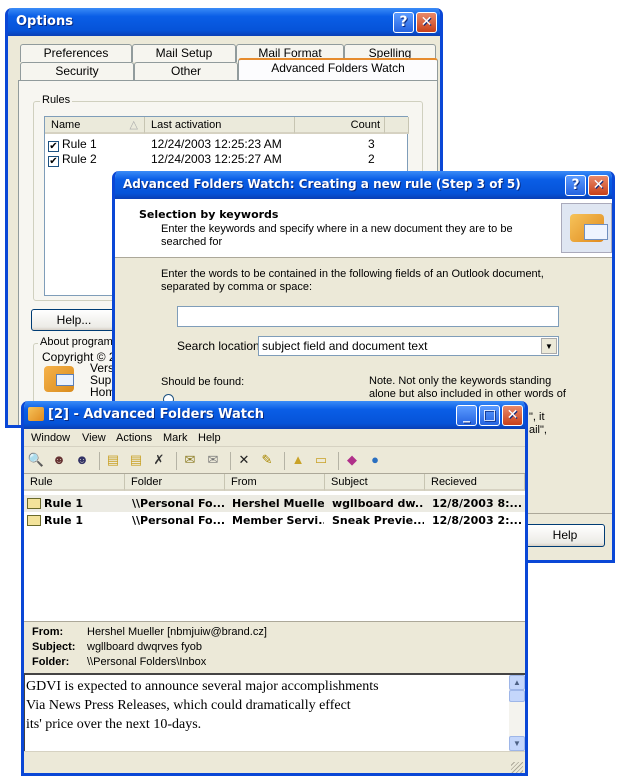 The width and height of the screenshot is (624, 780). I want to click on new-folder-icon: ▤, so click(113, 460).